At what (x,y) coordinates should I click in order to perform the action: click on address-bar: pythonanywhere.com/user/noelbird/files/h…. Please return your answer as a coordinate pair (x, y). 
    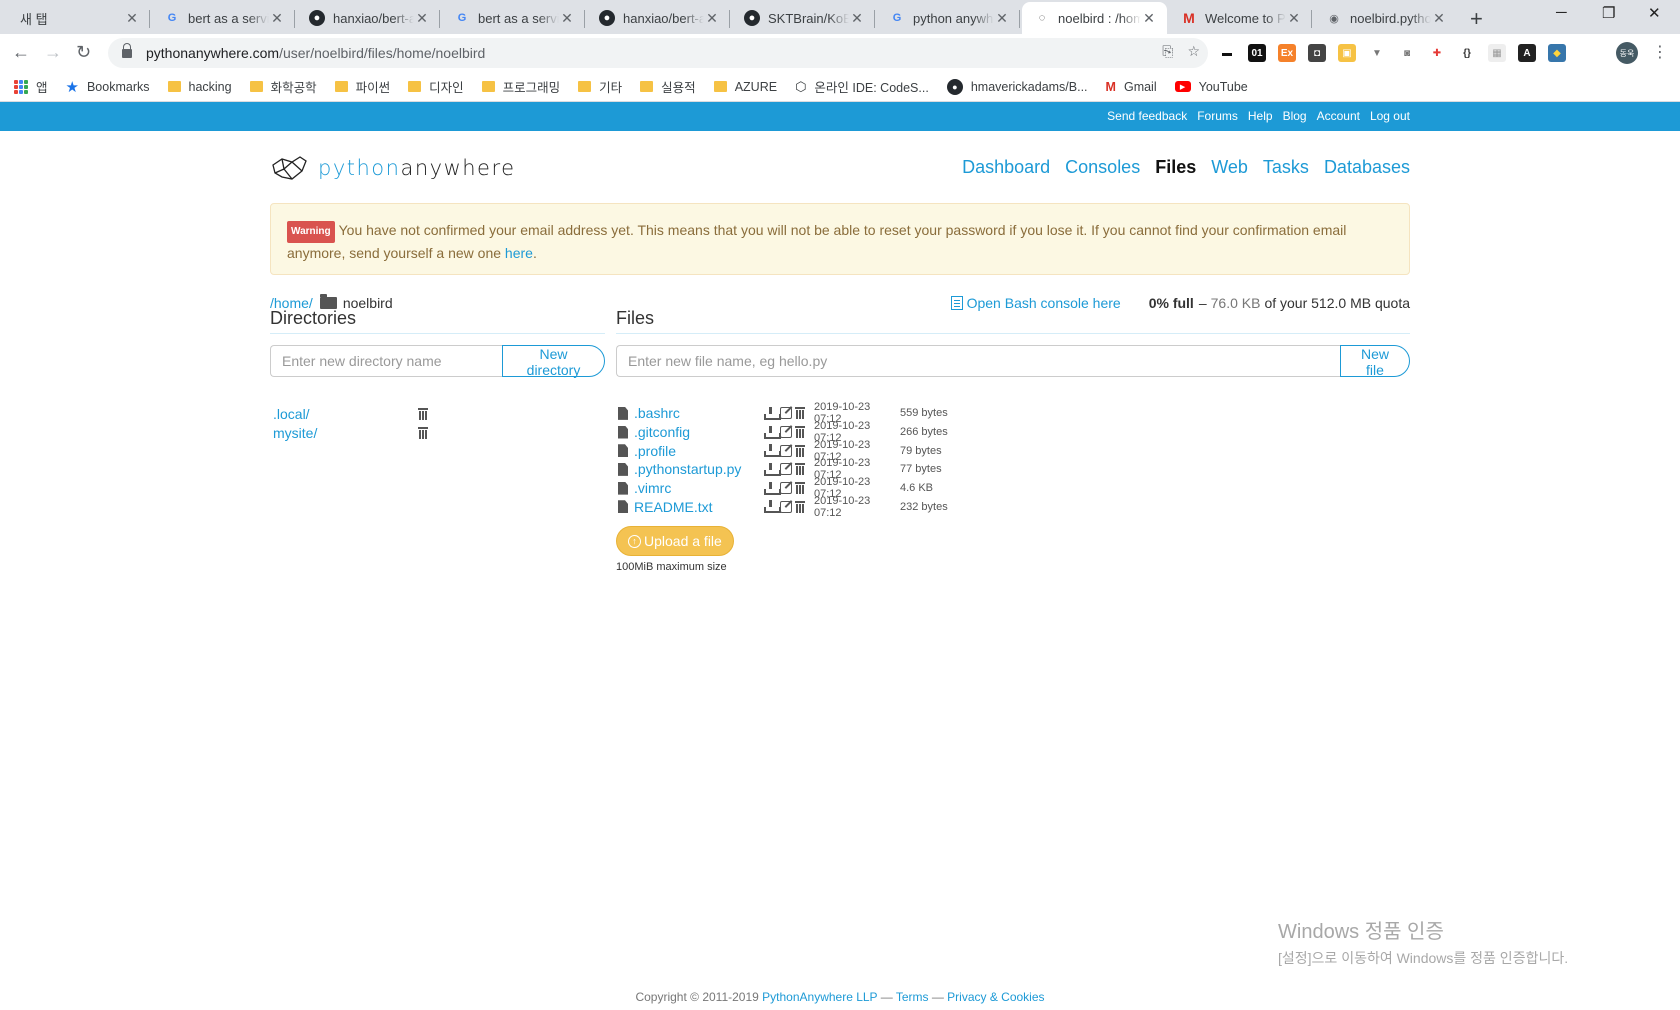
    Looking at the image, I should click on (658, 53).